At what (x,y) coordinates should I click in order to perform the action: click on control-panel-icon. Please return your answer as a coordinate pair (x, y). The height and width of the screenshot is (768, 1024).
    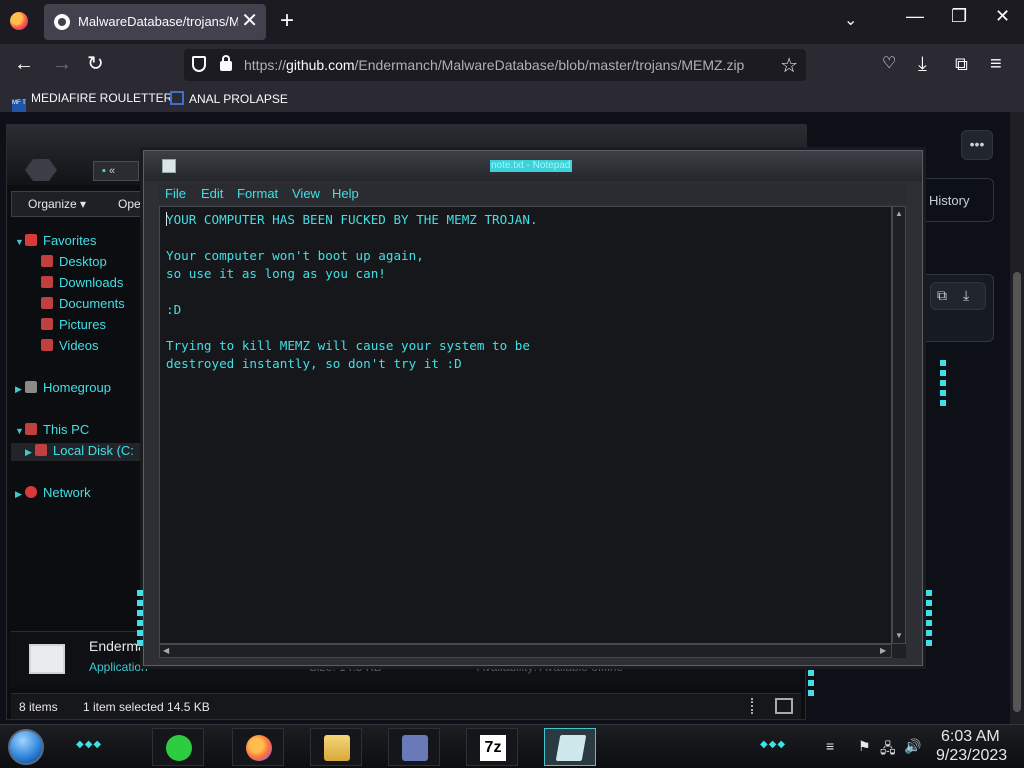
    Looking at the image, I should click on (415, 748).